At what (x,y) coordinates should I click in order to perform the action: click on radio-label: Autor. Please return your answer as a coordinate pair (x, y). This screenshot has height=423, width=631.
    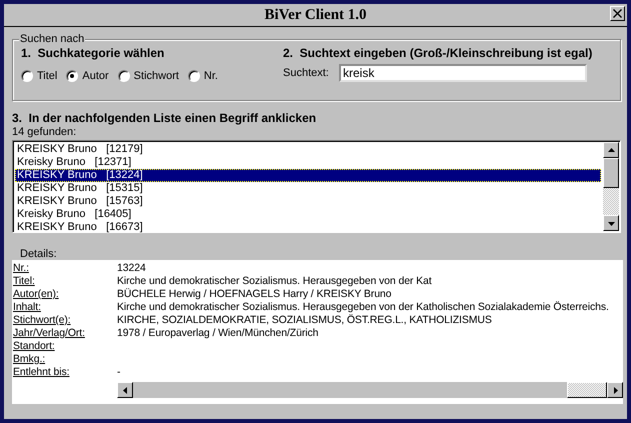
    Looking at the image, I should click on (95, 76).